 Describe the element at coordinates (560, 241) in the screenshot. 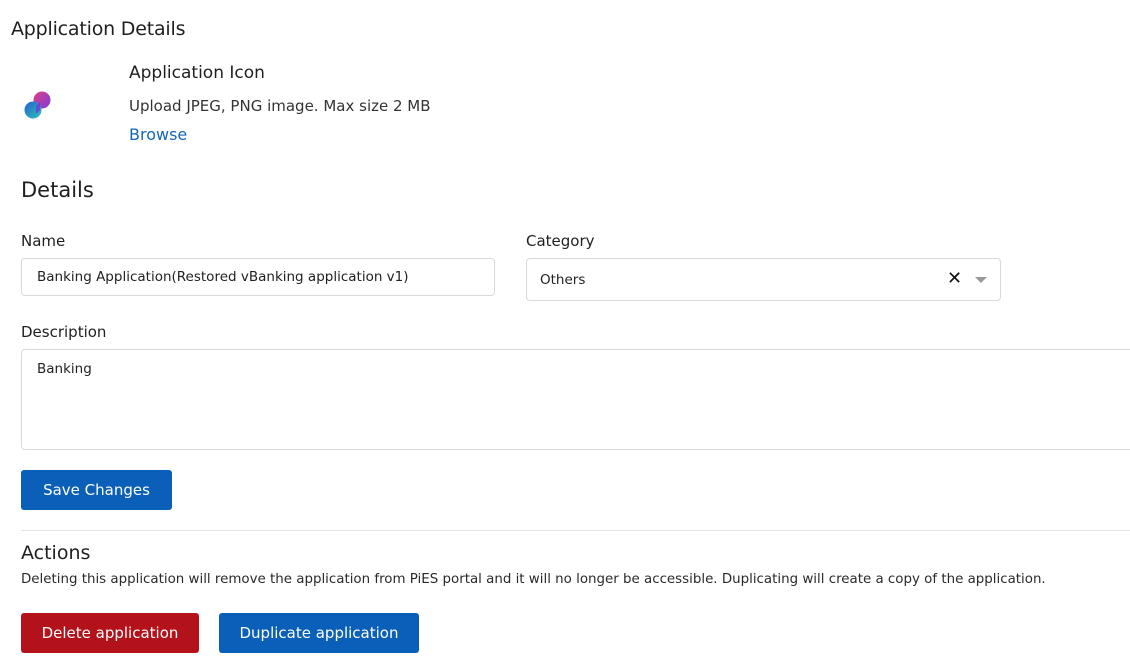

I see `category-label: Category` at that location.